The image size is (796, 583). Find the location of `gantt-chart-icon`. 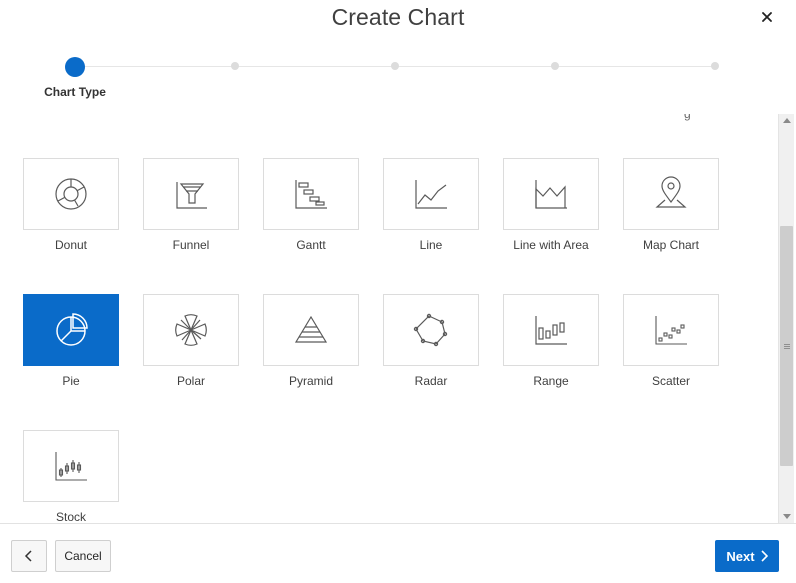

gantt-chart-icon is located at coordinates (311, 194).